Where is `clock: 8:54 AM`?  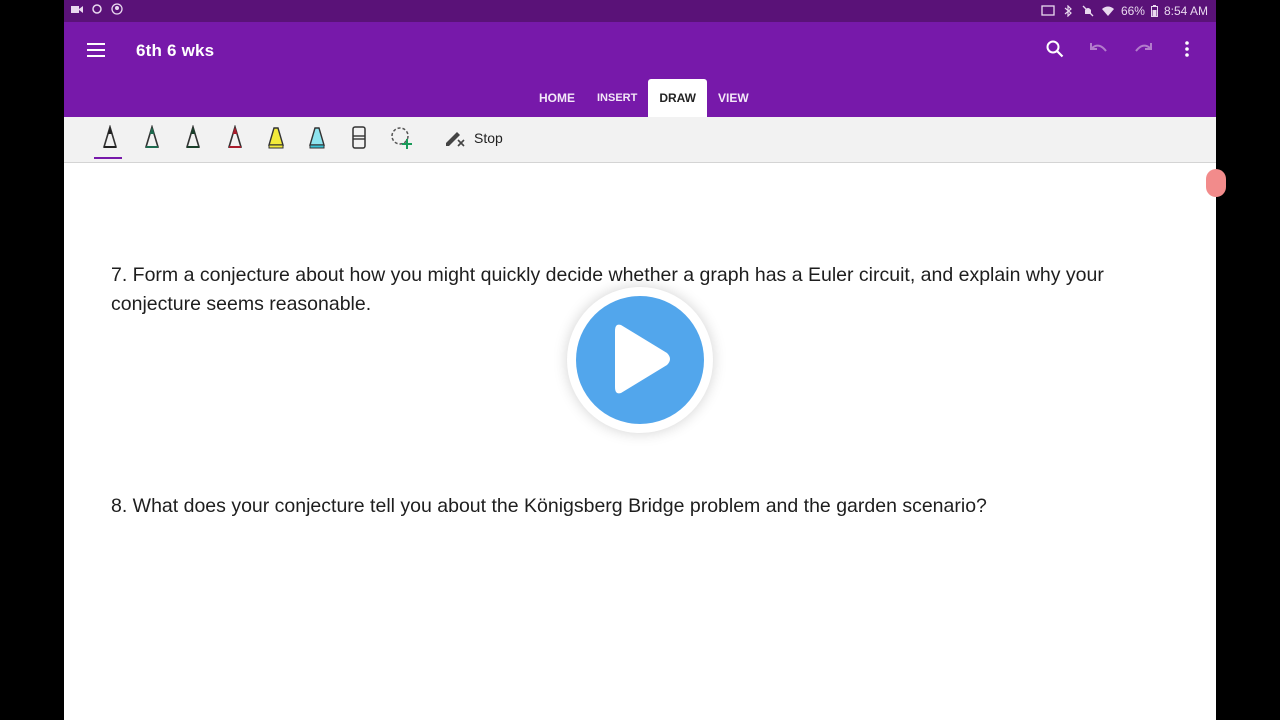
clock: 8:54 AM is located at coordinates (1185, 11).